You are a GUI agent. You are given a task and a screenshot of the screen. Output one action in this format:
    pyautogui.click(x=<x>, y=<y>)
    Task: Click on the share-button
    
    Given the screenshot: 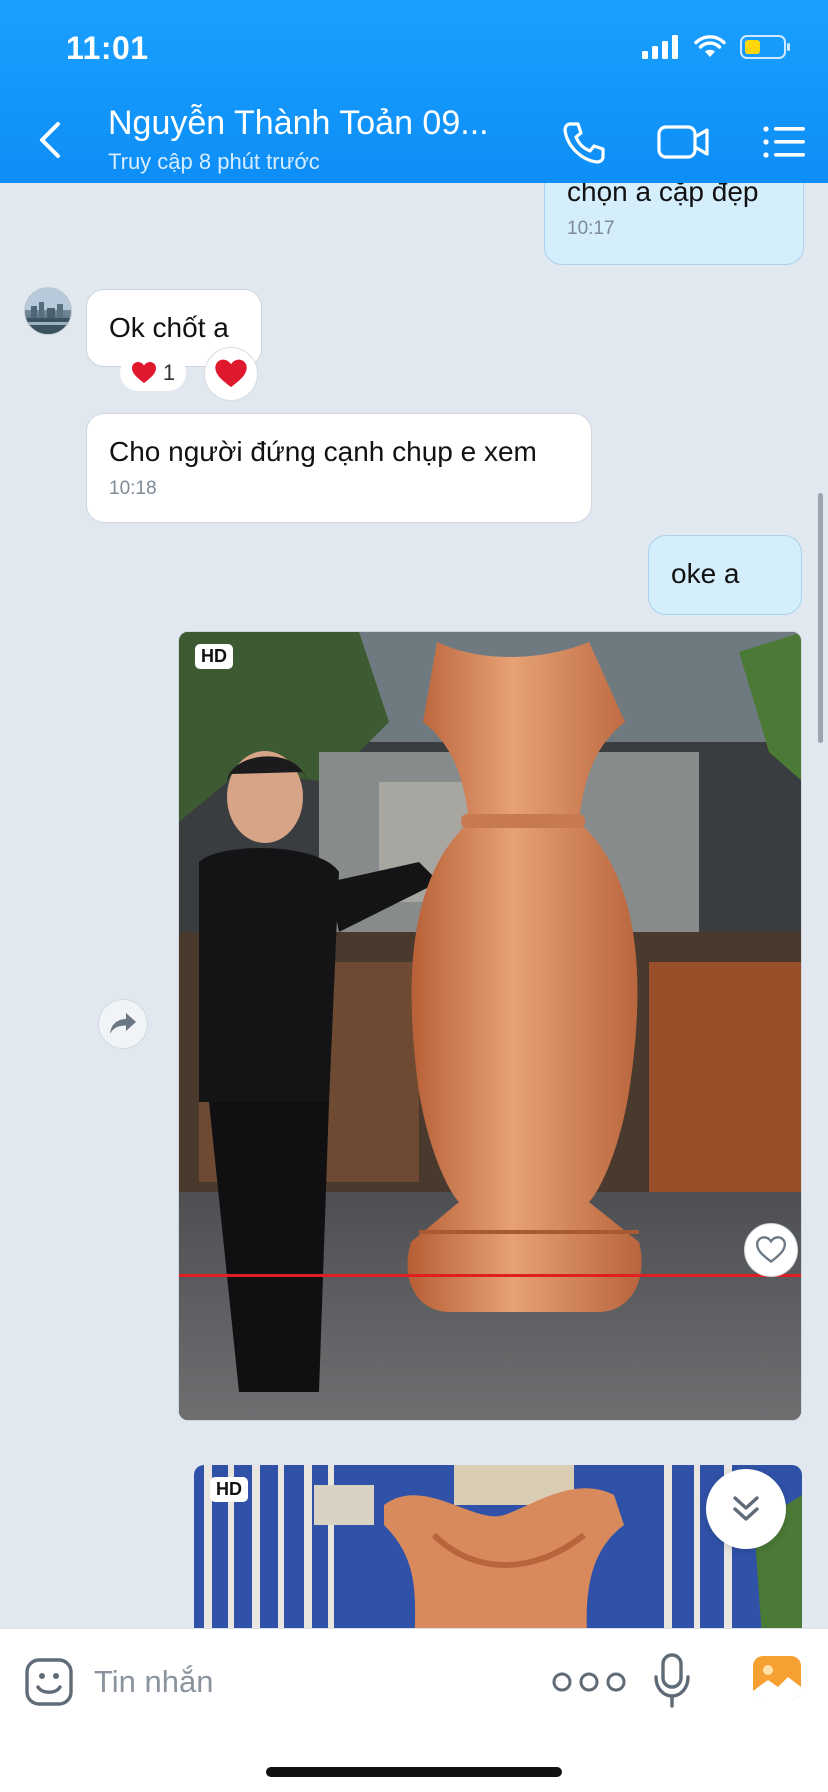 What is the action you would take?
    pyautogui.click(x=123, y=1024)
    